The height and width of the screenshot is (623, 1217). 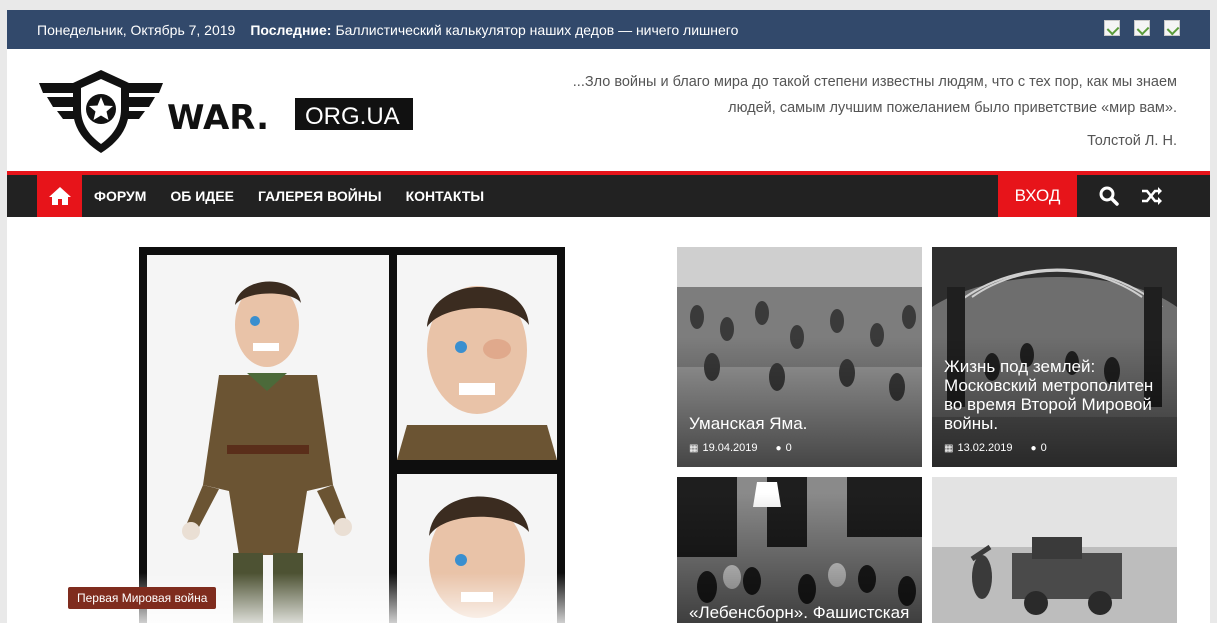 What do you see at coordinates (445, 196) in the screenshot?
I see `nav-item-contacts: КОНТАКТЫ` at bounding box center [445, 196].